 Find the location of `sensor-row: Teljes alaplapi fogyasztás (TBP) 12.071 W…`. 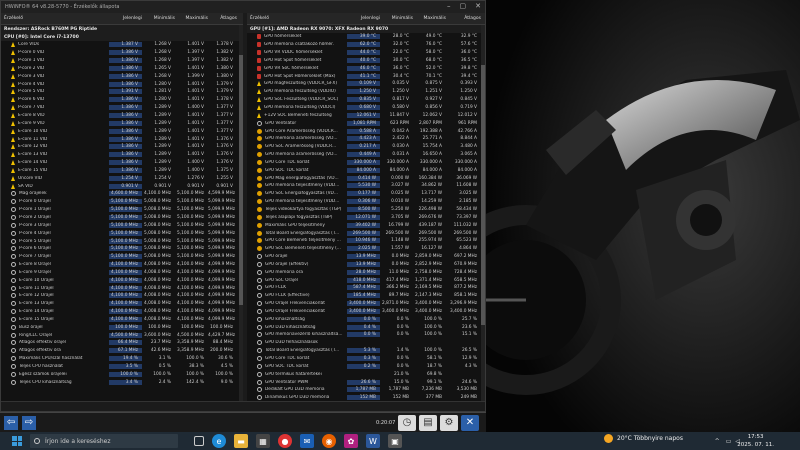

sensor-row: Teljes alaplapi fogyasztás (TBP) 12.071 W… is located at coordinates (366, 217).